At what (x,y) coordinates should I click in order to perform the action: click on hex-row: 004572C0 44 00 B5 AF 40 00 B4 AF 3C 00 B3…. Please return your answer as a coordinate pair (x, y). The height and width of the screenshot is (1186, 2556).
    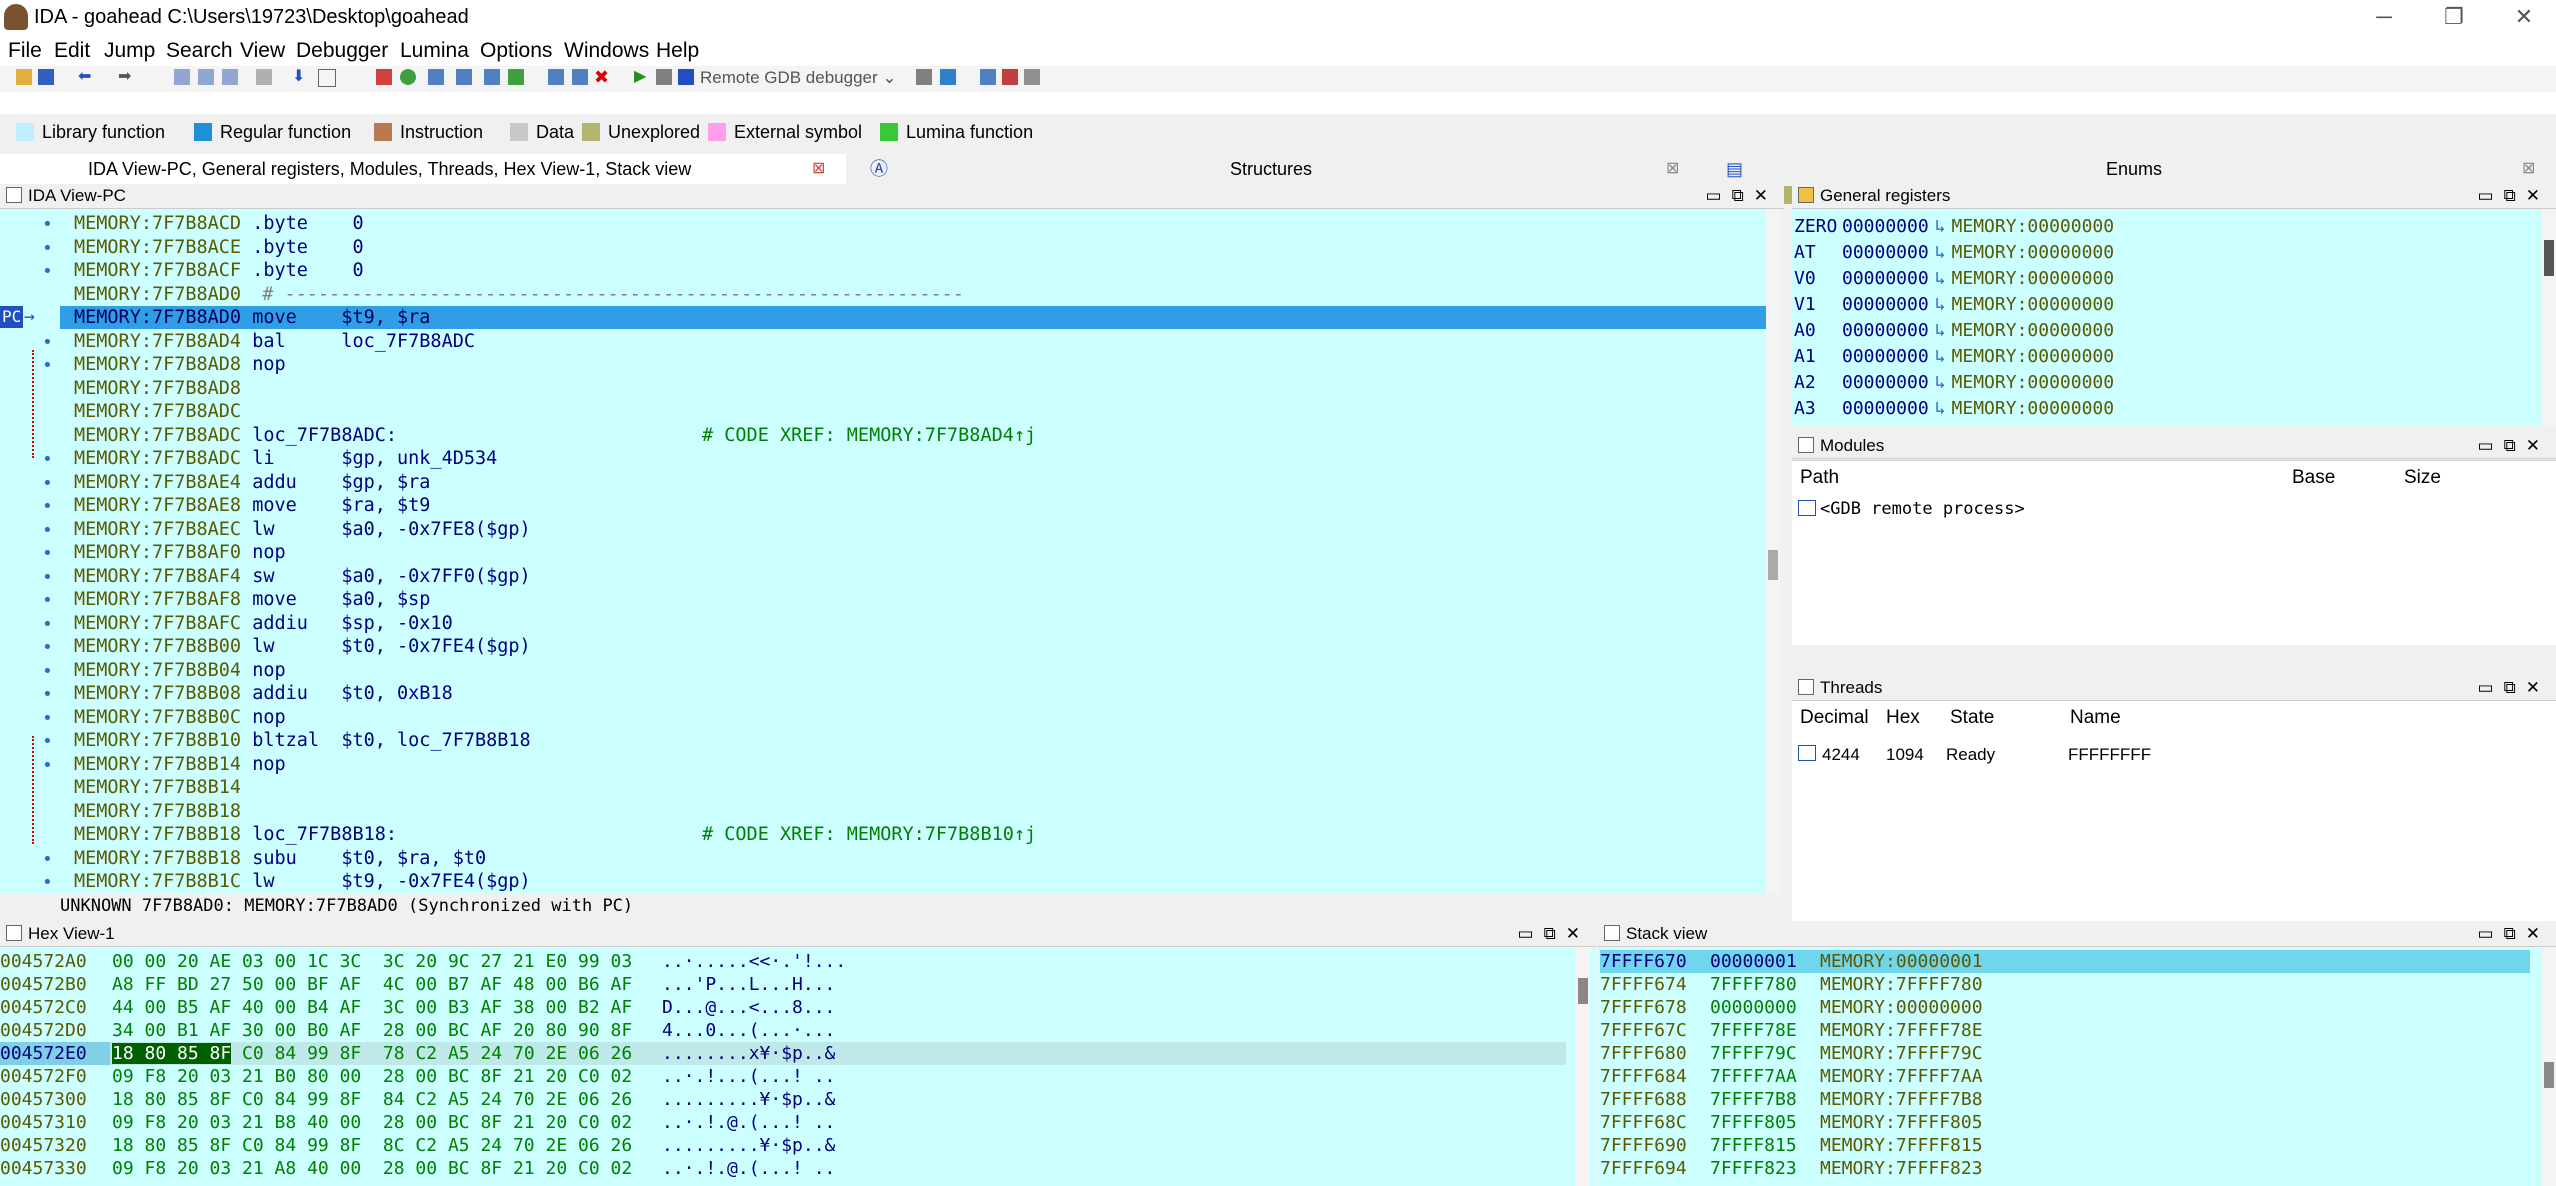
    Looking at the image, I should click on (417, 1007).